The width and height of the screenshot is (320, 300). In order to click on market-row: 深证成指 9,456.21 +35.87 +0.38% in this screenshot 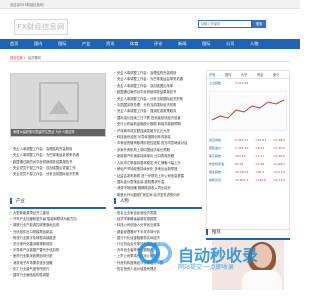, I will do `click(249, 140)`.